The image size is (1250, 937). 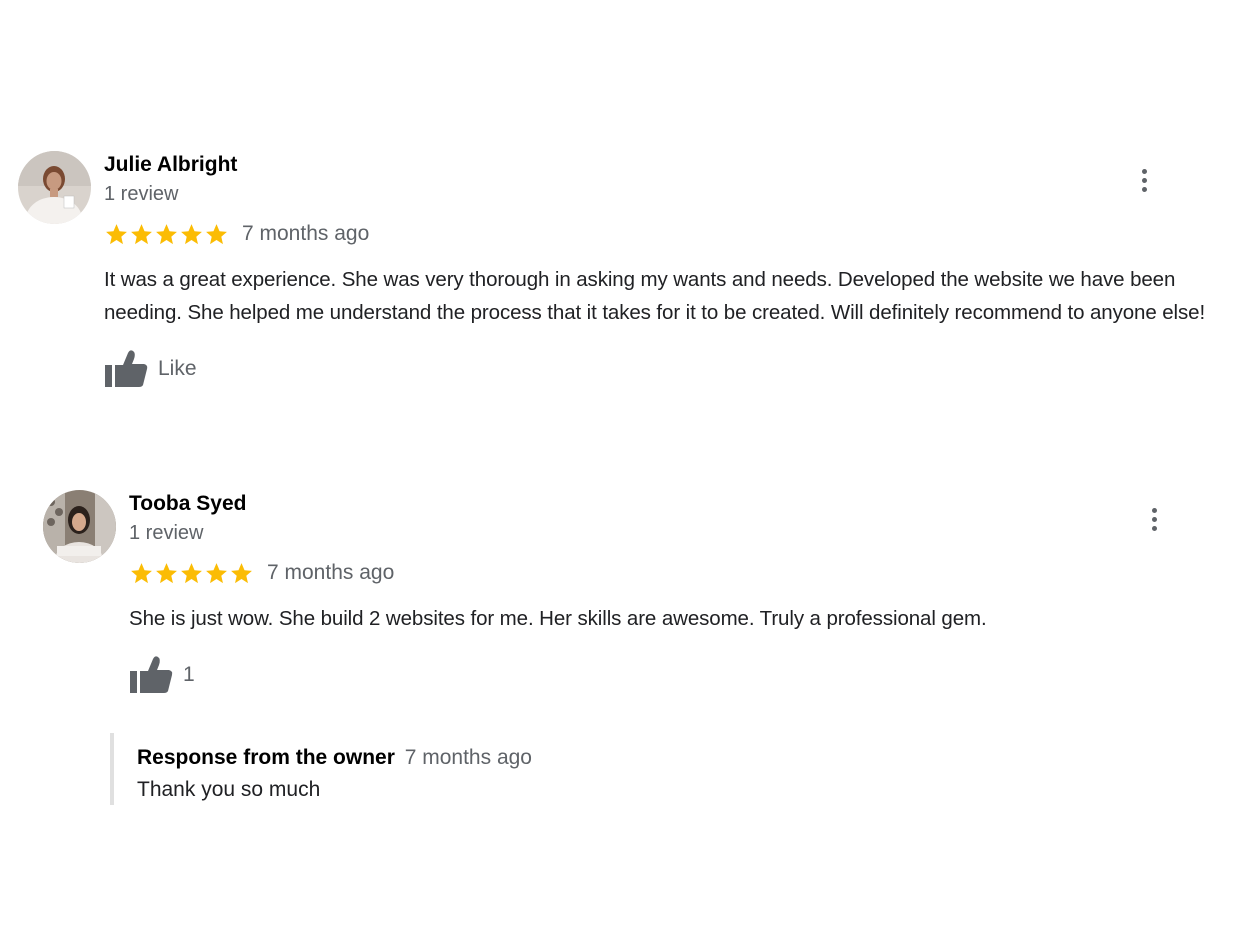 What do you see at coordinates (229, 789) in the screenshot?
I see `owner-response-text: Thank you so much` at bounding box center [229, 789].